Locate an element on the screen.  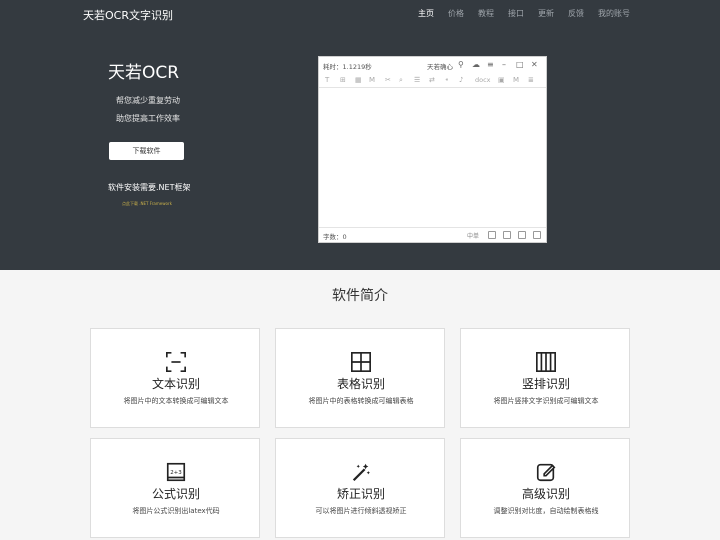
docx-export: docx is located at coordinates (483, 80).